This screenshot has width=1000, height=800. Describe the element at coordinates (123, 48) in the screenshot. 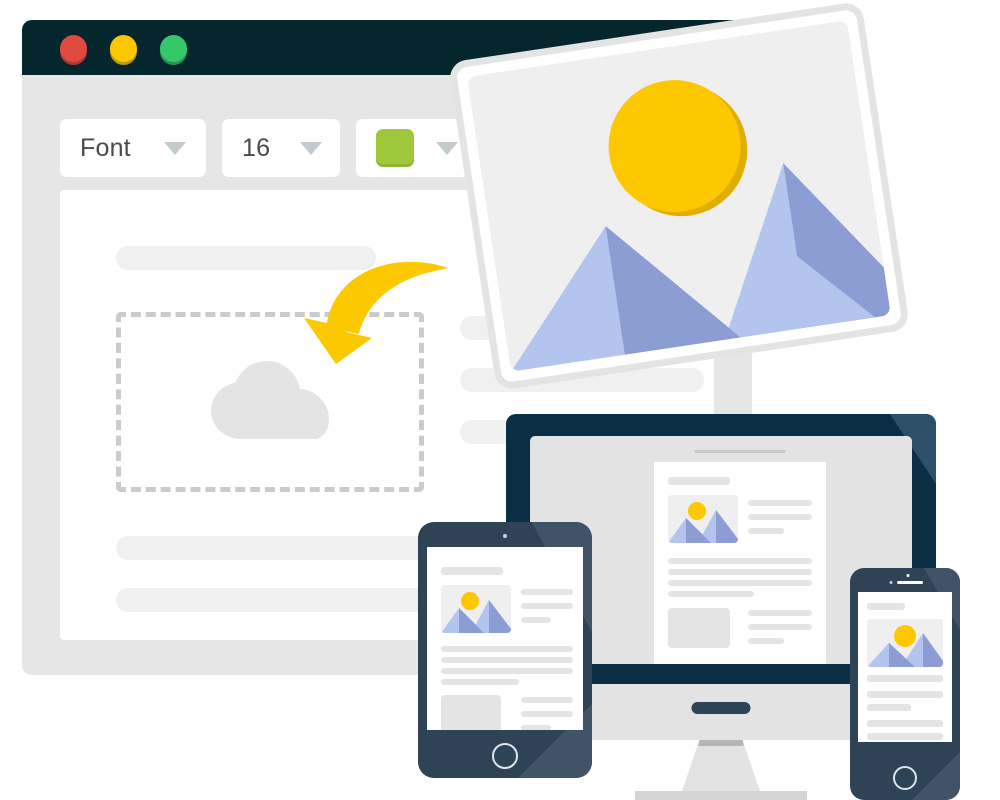

I see `minimize-button` at that location.